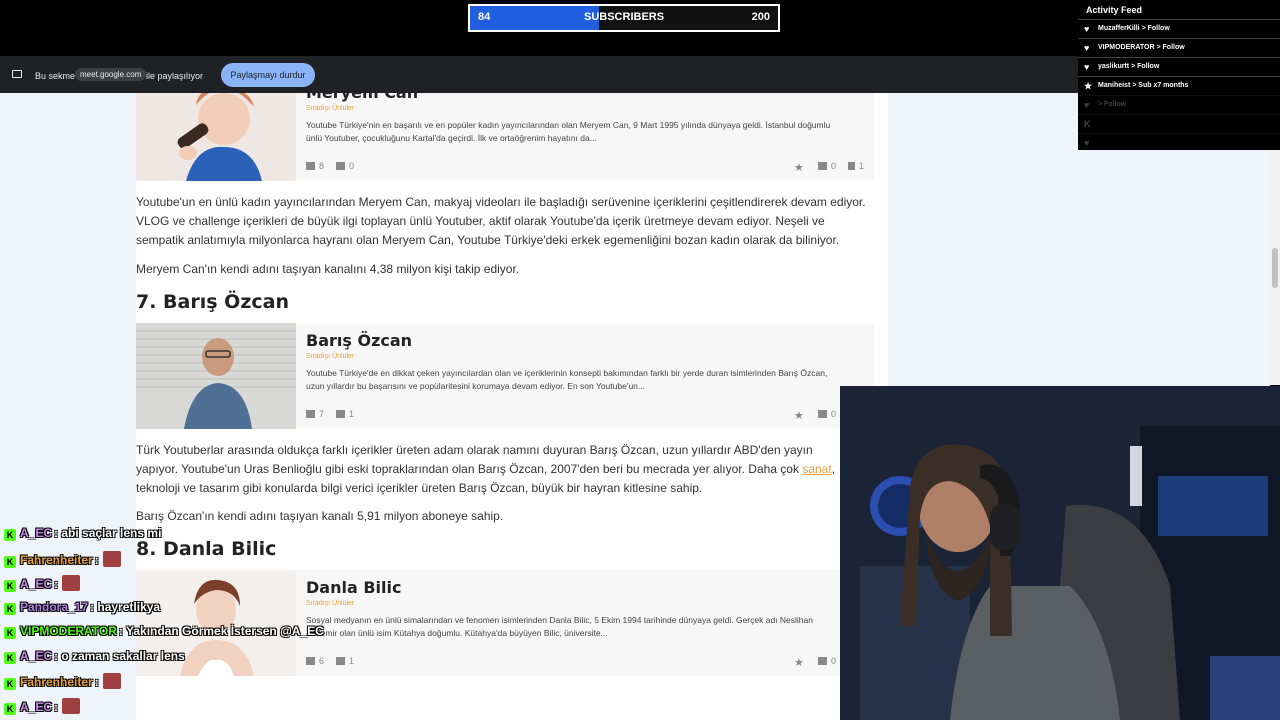 The image size is (1280, 720). I want to click on subscriber-goal-bar: 84 SUBSCRIBERS 200, so click(624, 18).